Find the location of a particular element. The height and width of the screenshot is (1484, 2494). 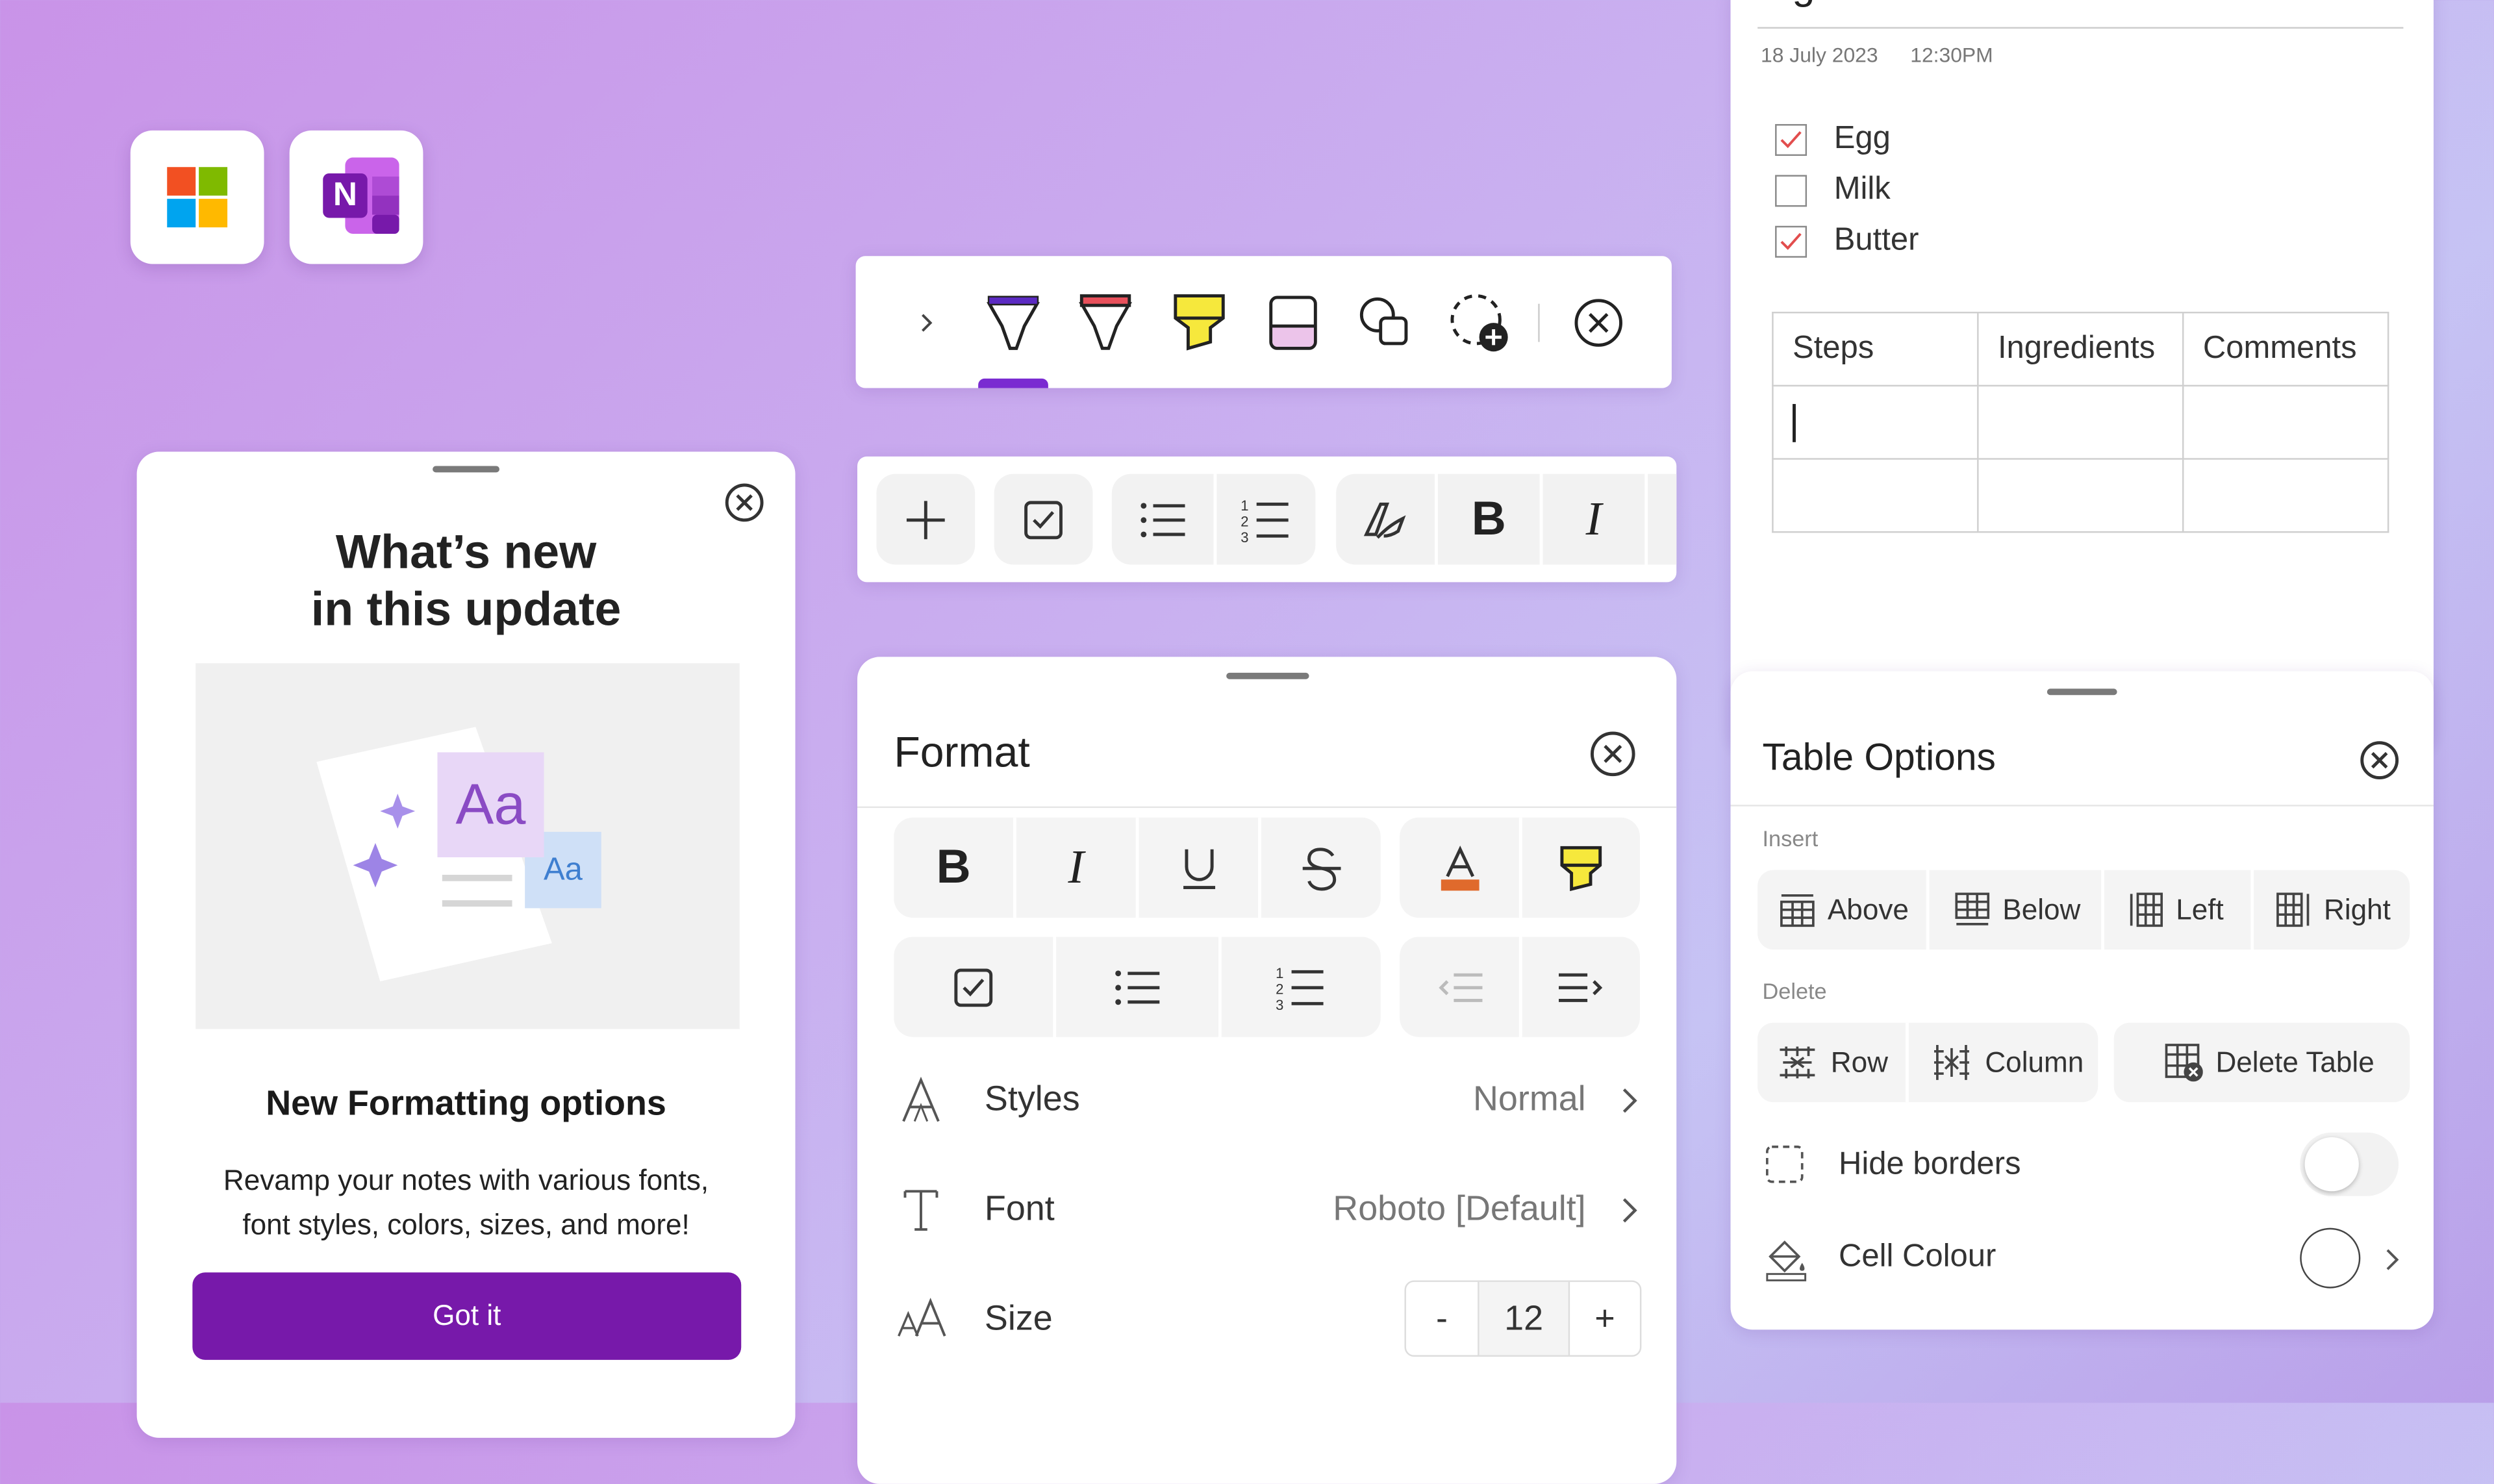

styles-value: Normal is located at coordinates (1420, 1099).